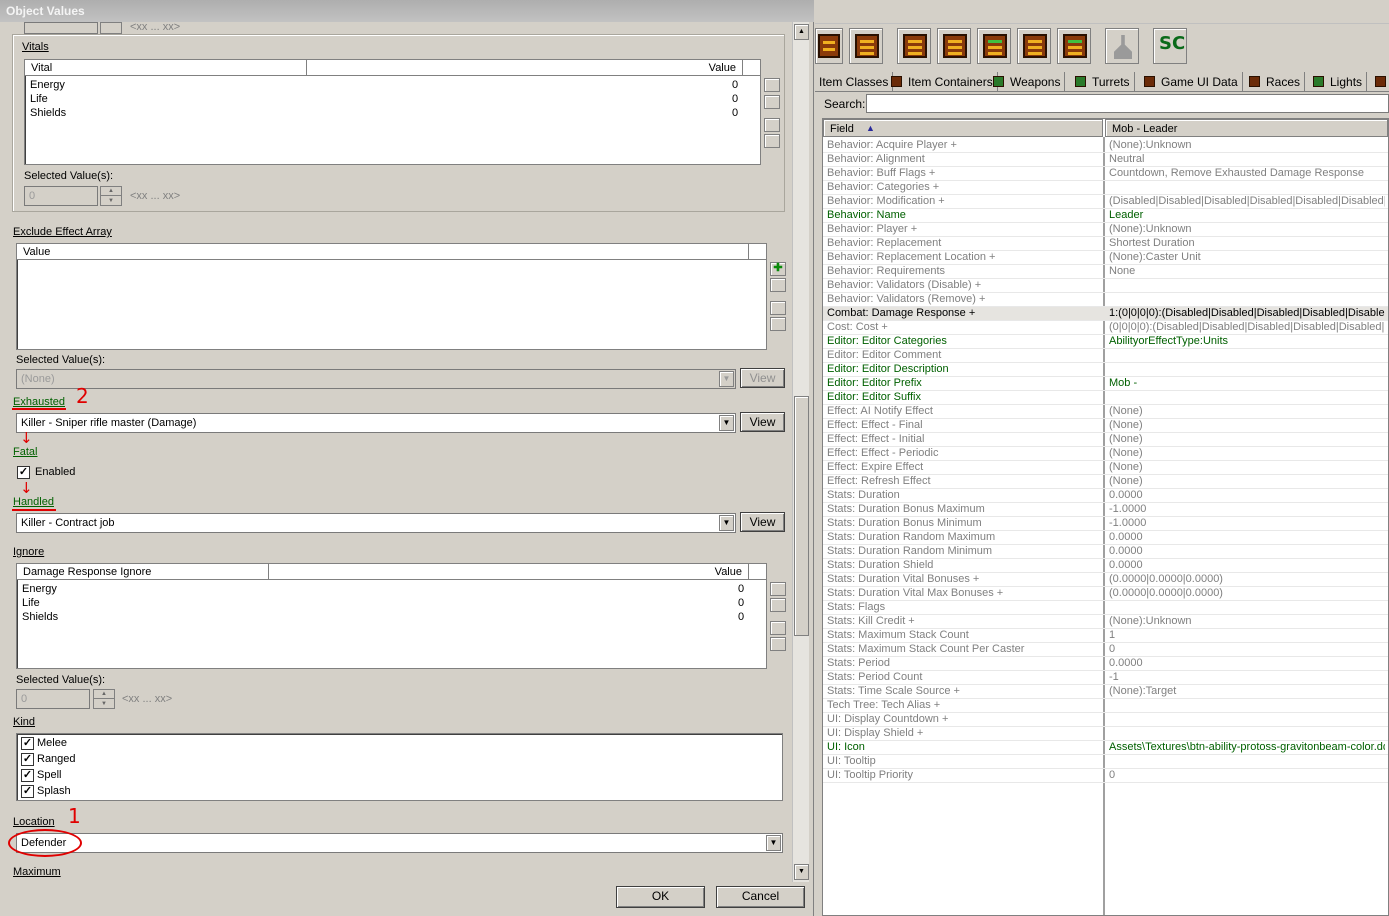 The image size is (1389, 916). I want to click on col-header-value: Mob - Leader, so click(1246, 128).